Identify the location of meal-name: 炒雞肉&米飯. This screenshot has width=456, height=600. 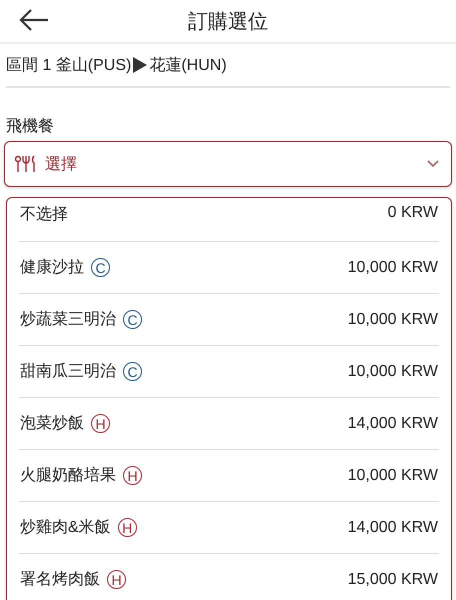
(65, 528).